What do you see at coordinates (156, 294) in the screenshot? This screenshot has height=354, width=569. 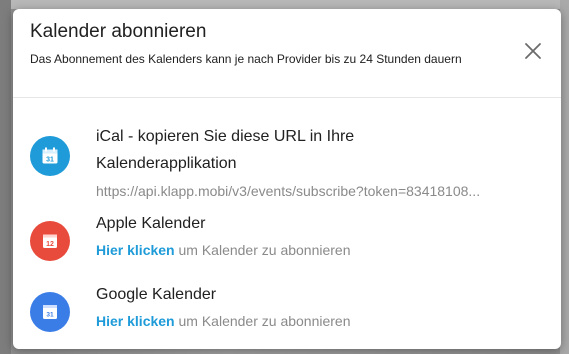 I see `google-title: Google Kalender` at bounding box center [156, 294].